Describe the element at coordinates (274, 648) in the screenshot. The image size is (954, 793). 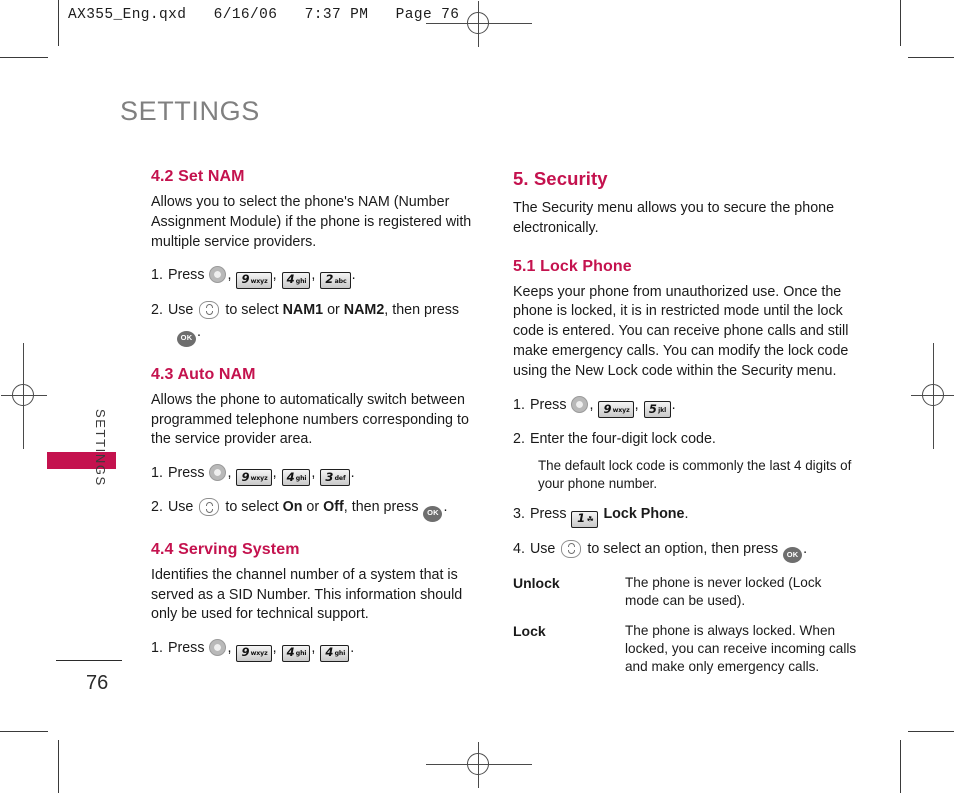
I see `comma-8: ,` at that location.